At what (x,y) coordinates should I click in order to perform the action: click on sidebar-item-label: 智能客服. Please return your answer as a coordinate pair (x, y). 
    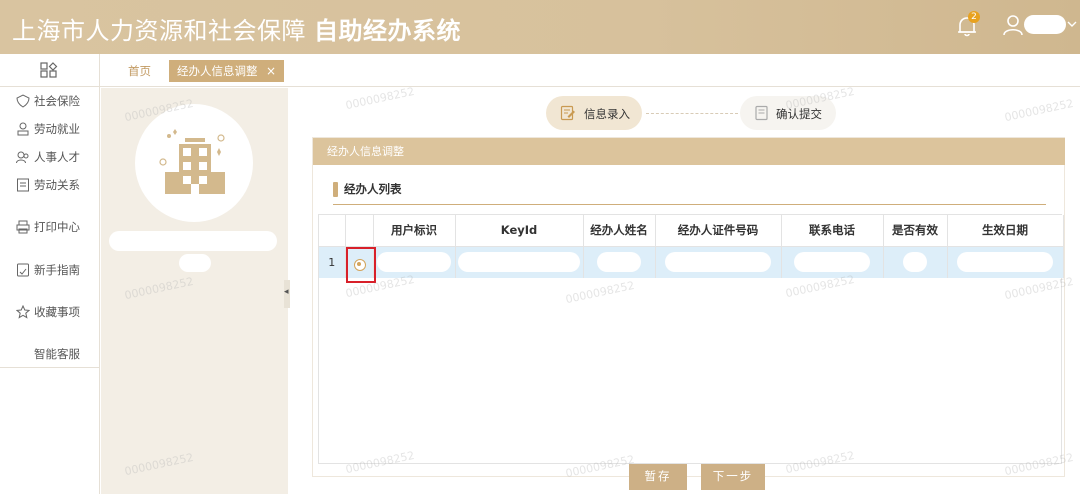
    Looking at the image, I should click on (57, 354).